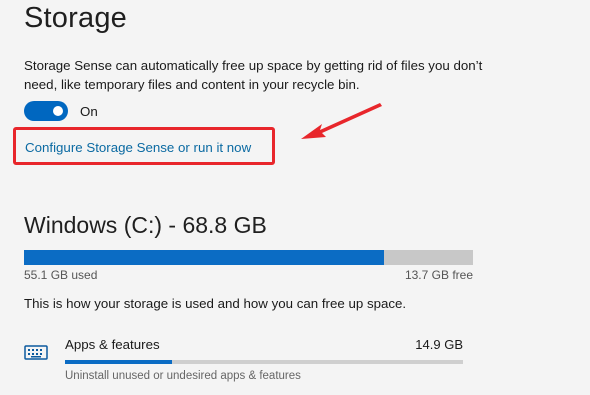 Image resolution: width=590 pixels, height=395 pixels. Describe the element at coordinates (46, 111) in the screenshot. I see `storage-sense-toggle` at that location.